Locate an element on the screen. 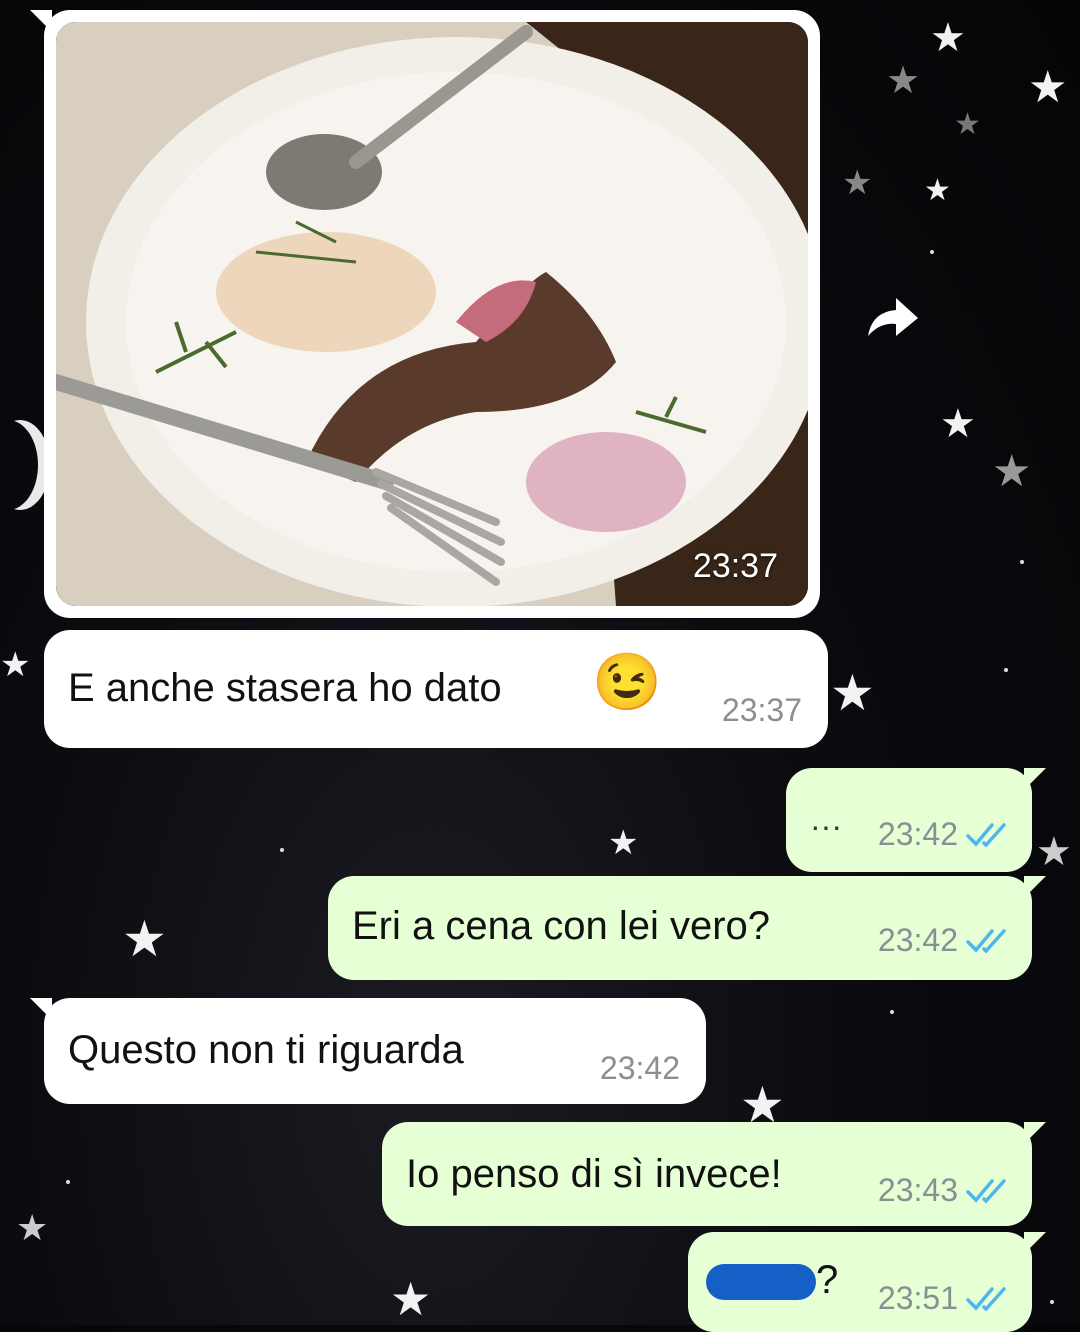 Image resolution: width=1080 pixels, height=1332 pixels. message-bubble-incoming: E anche stasera ho dato 😉 23:37 is located at coordinates (436, 689).